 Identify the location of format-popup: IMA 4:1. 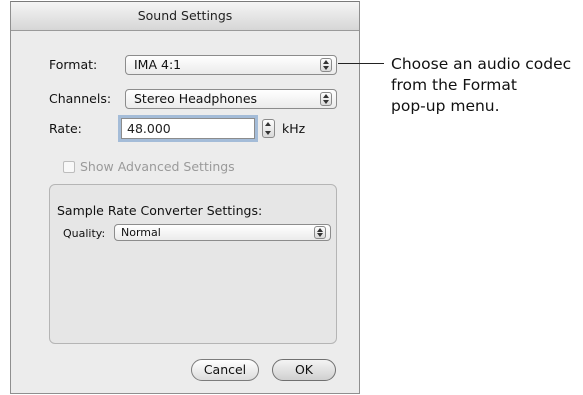
(231, 65).